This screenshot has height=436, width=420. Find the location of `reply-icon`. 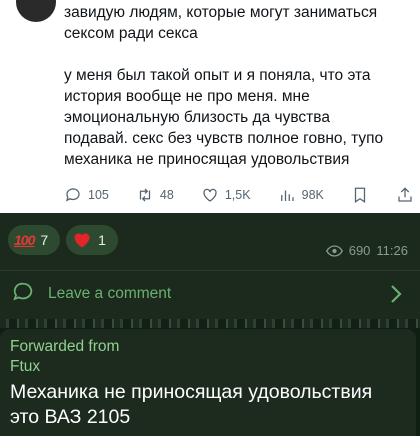

reply-icon is located at coordinates (73, 195).